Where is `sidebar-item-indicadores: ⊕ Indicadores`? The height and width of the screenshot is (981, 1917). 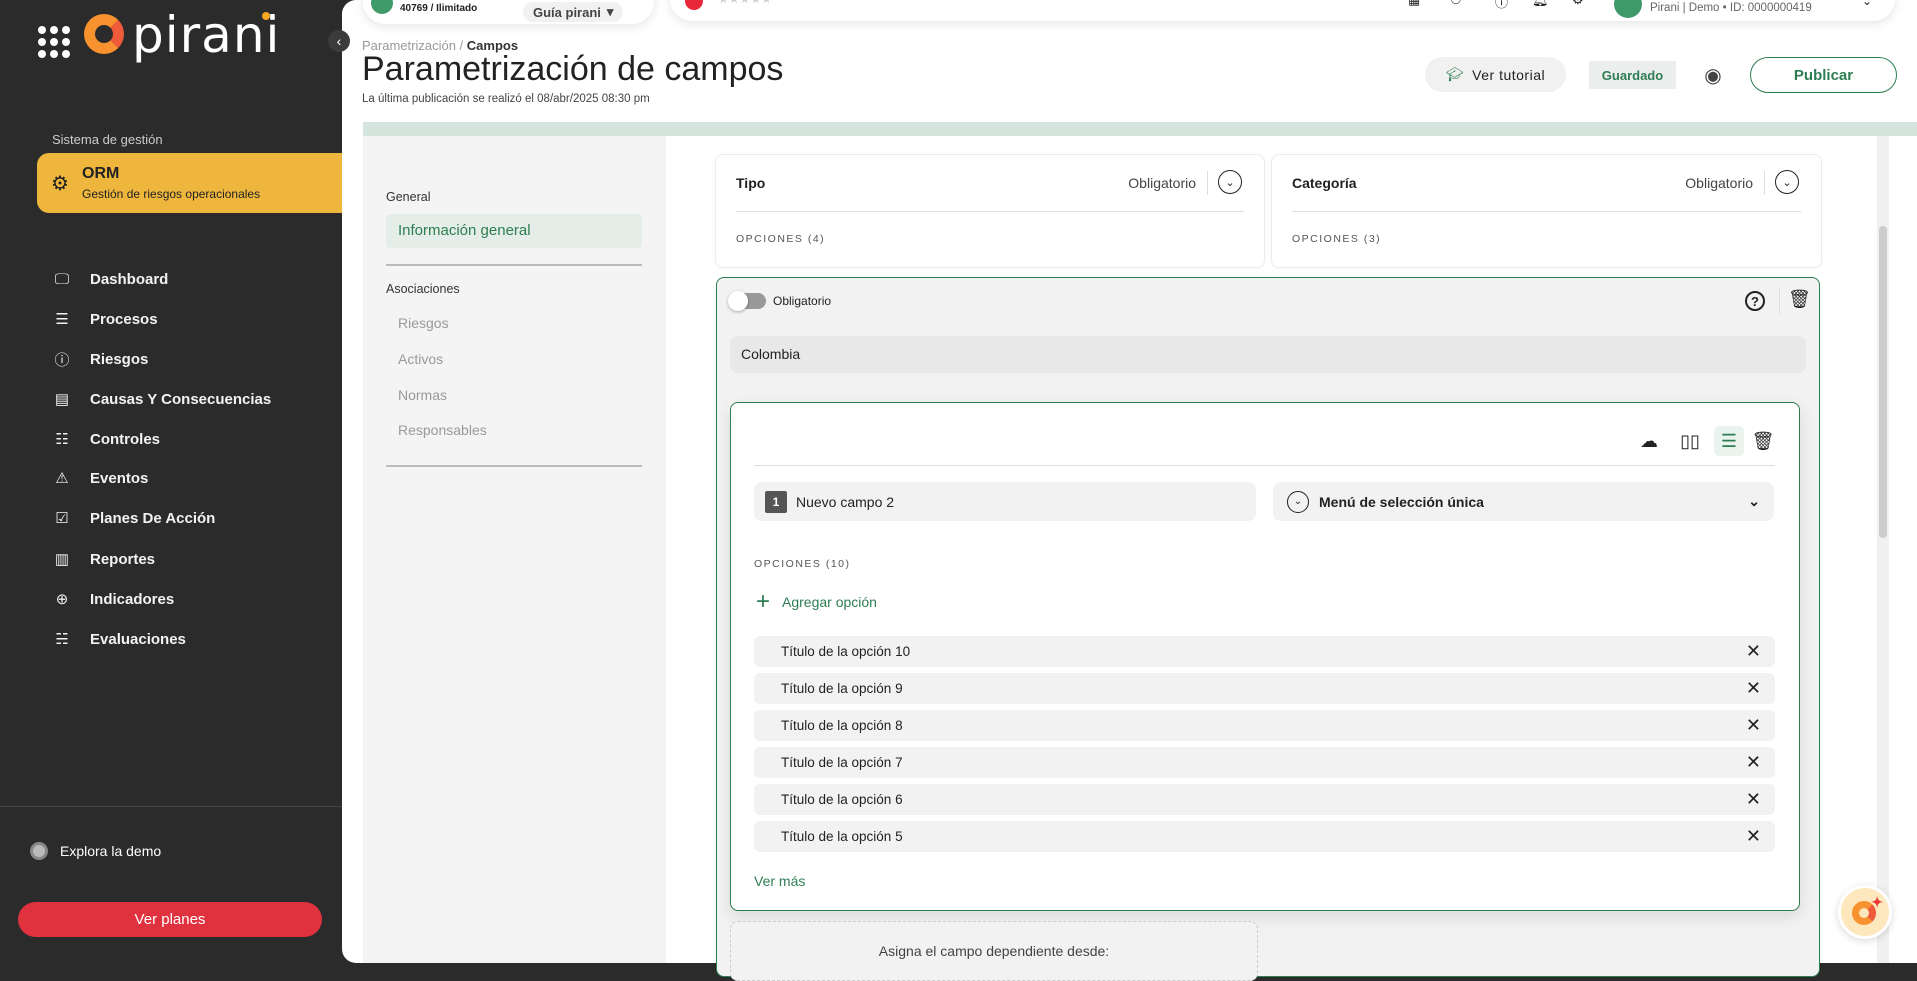 sidebar-item-indicadores: ⊕ Indicadores is located at coordinates (192, 599).